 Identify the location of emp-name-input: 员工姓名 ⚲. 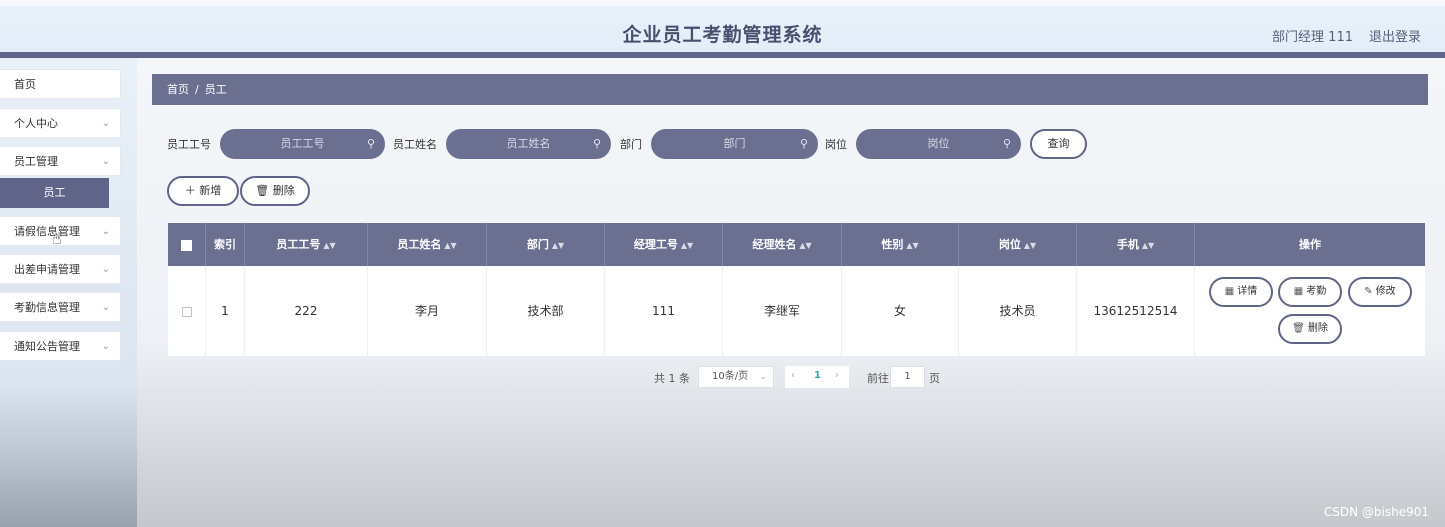
(528, 144).